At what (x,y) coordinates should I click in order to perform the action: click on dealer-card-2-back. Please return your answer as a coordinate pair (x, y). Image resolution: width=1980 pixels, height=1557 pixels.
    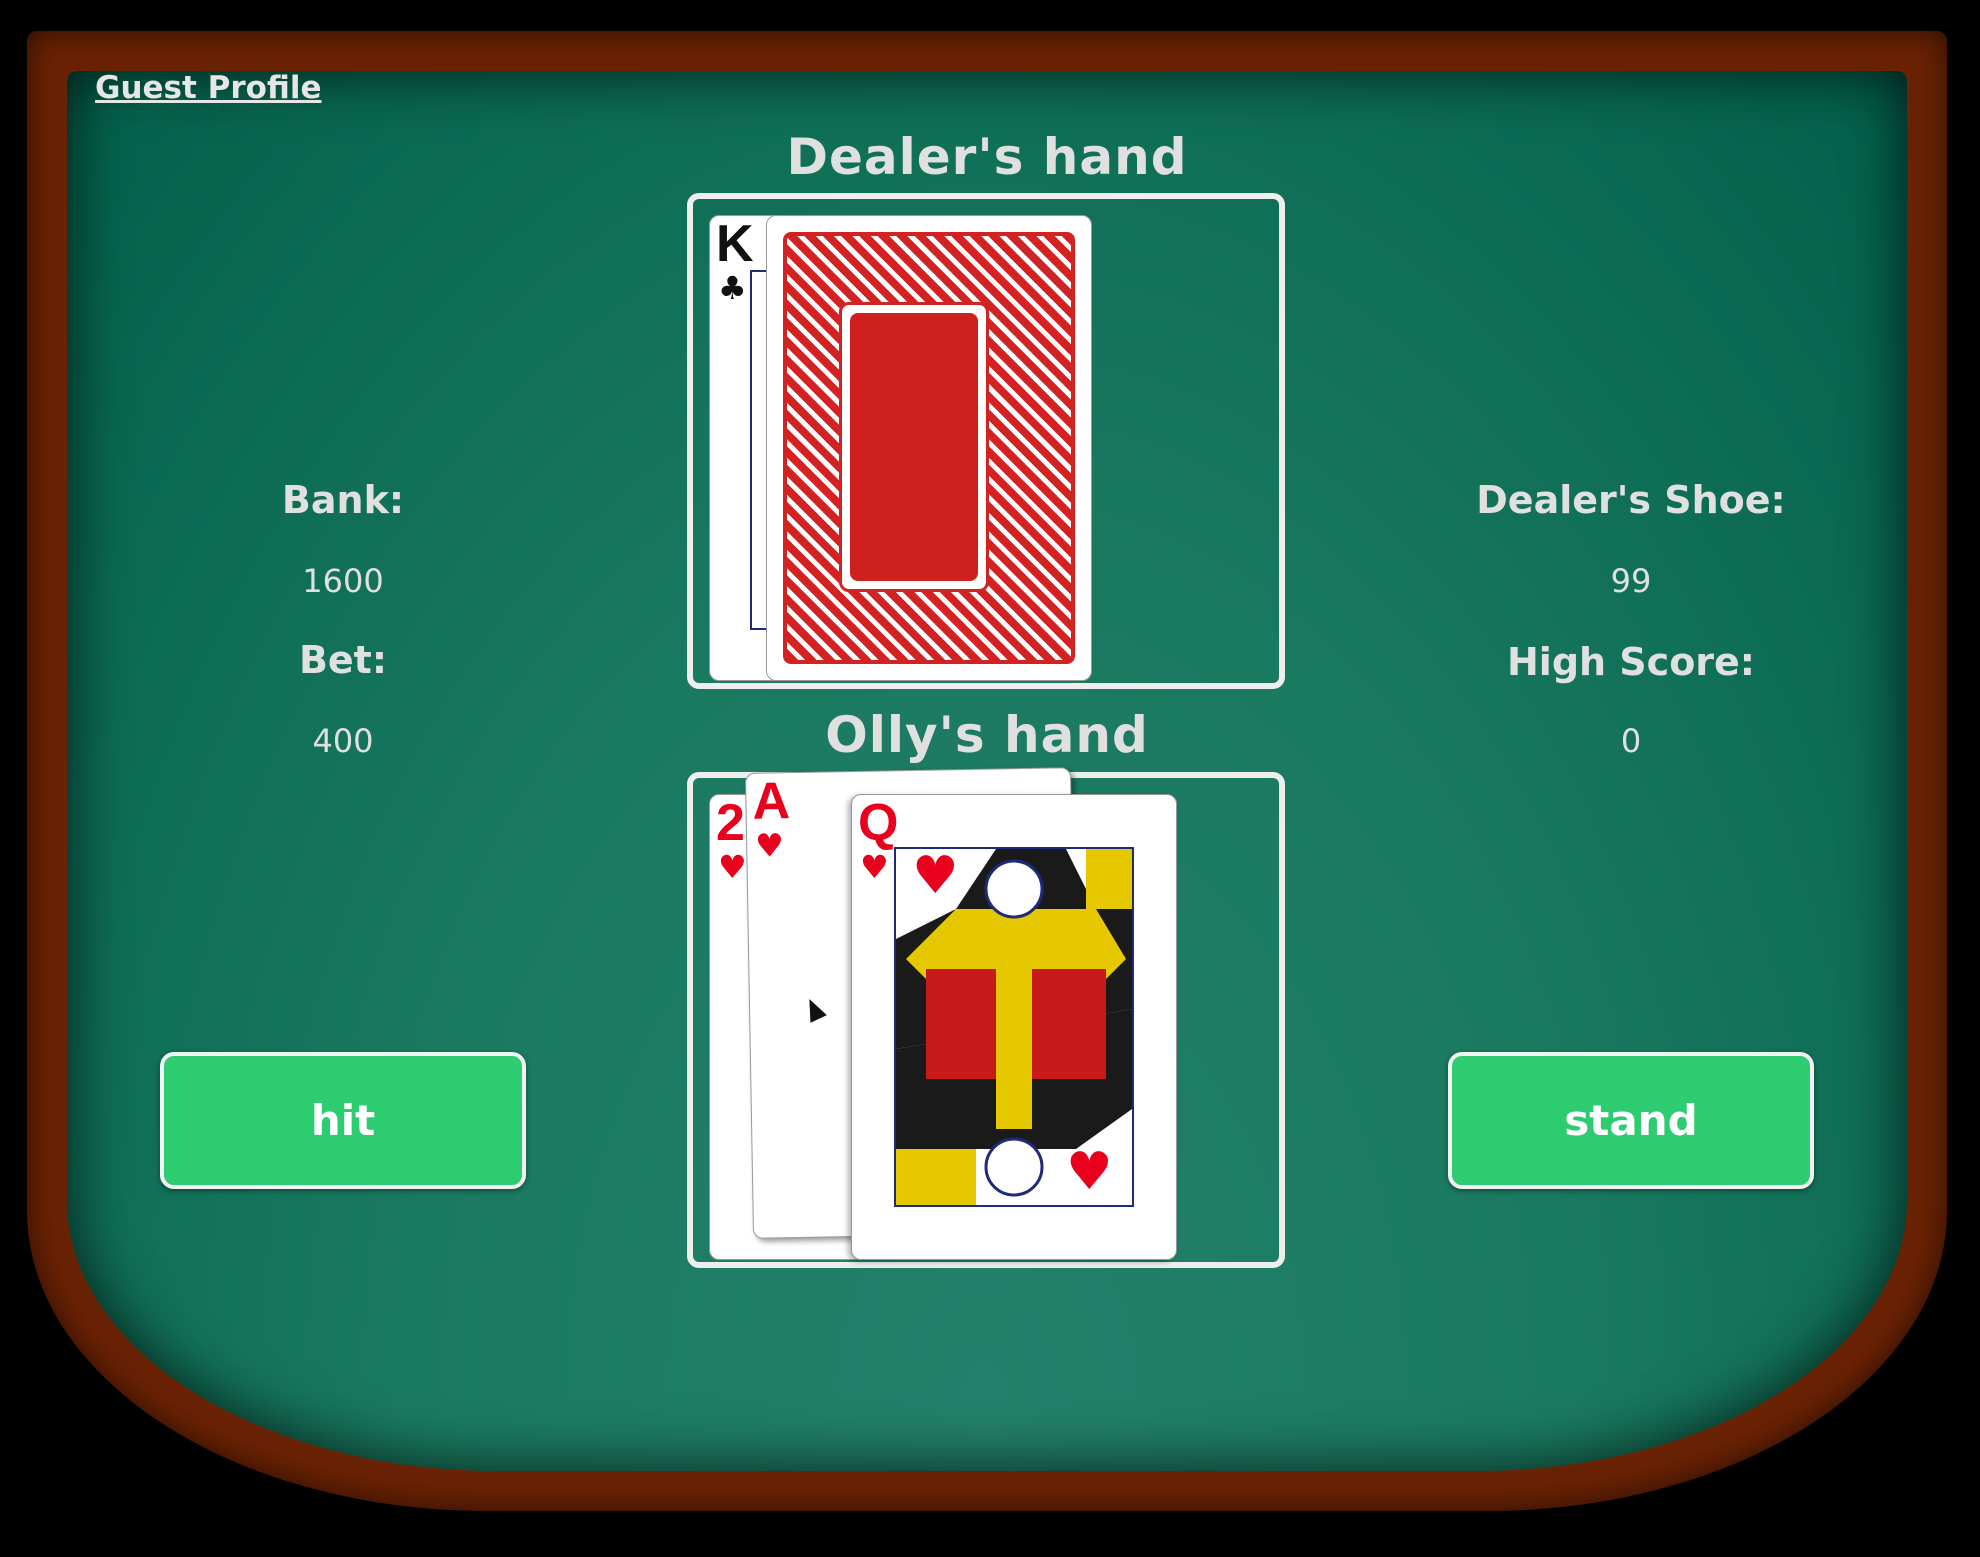
    Looking at the image, I should click on (929, 448).